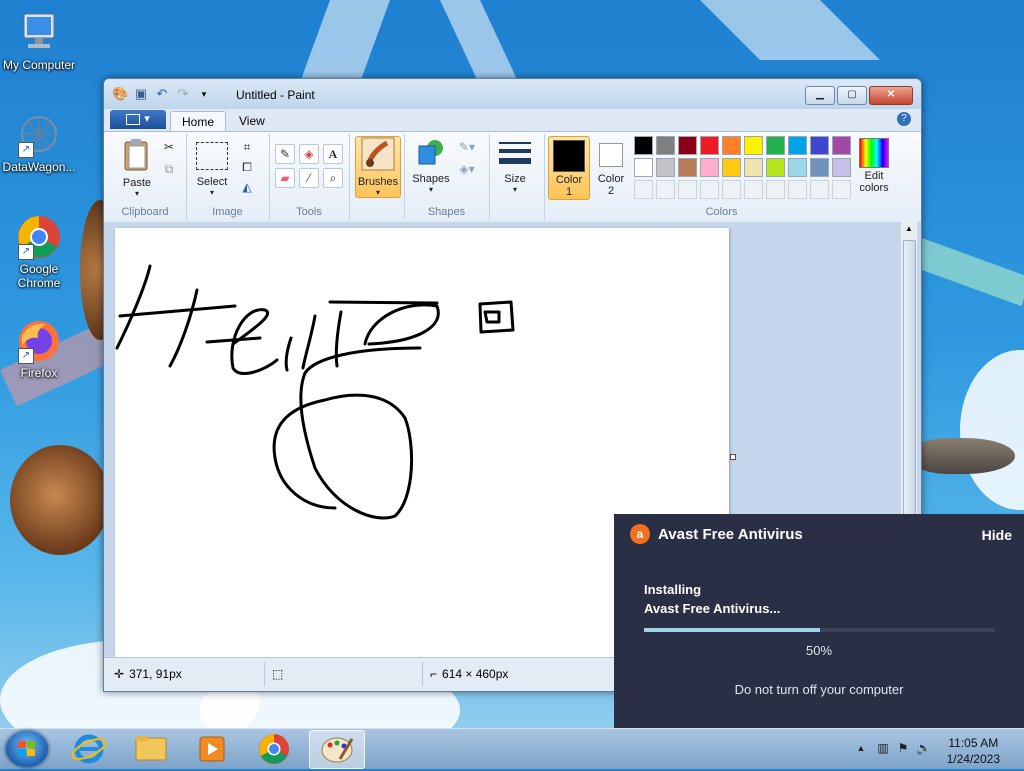  I want to click on outline-icon: ✎▾, so click(467, 147).